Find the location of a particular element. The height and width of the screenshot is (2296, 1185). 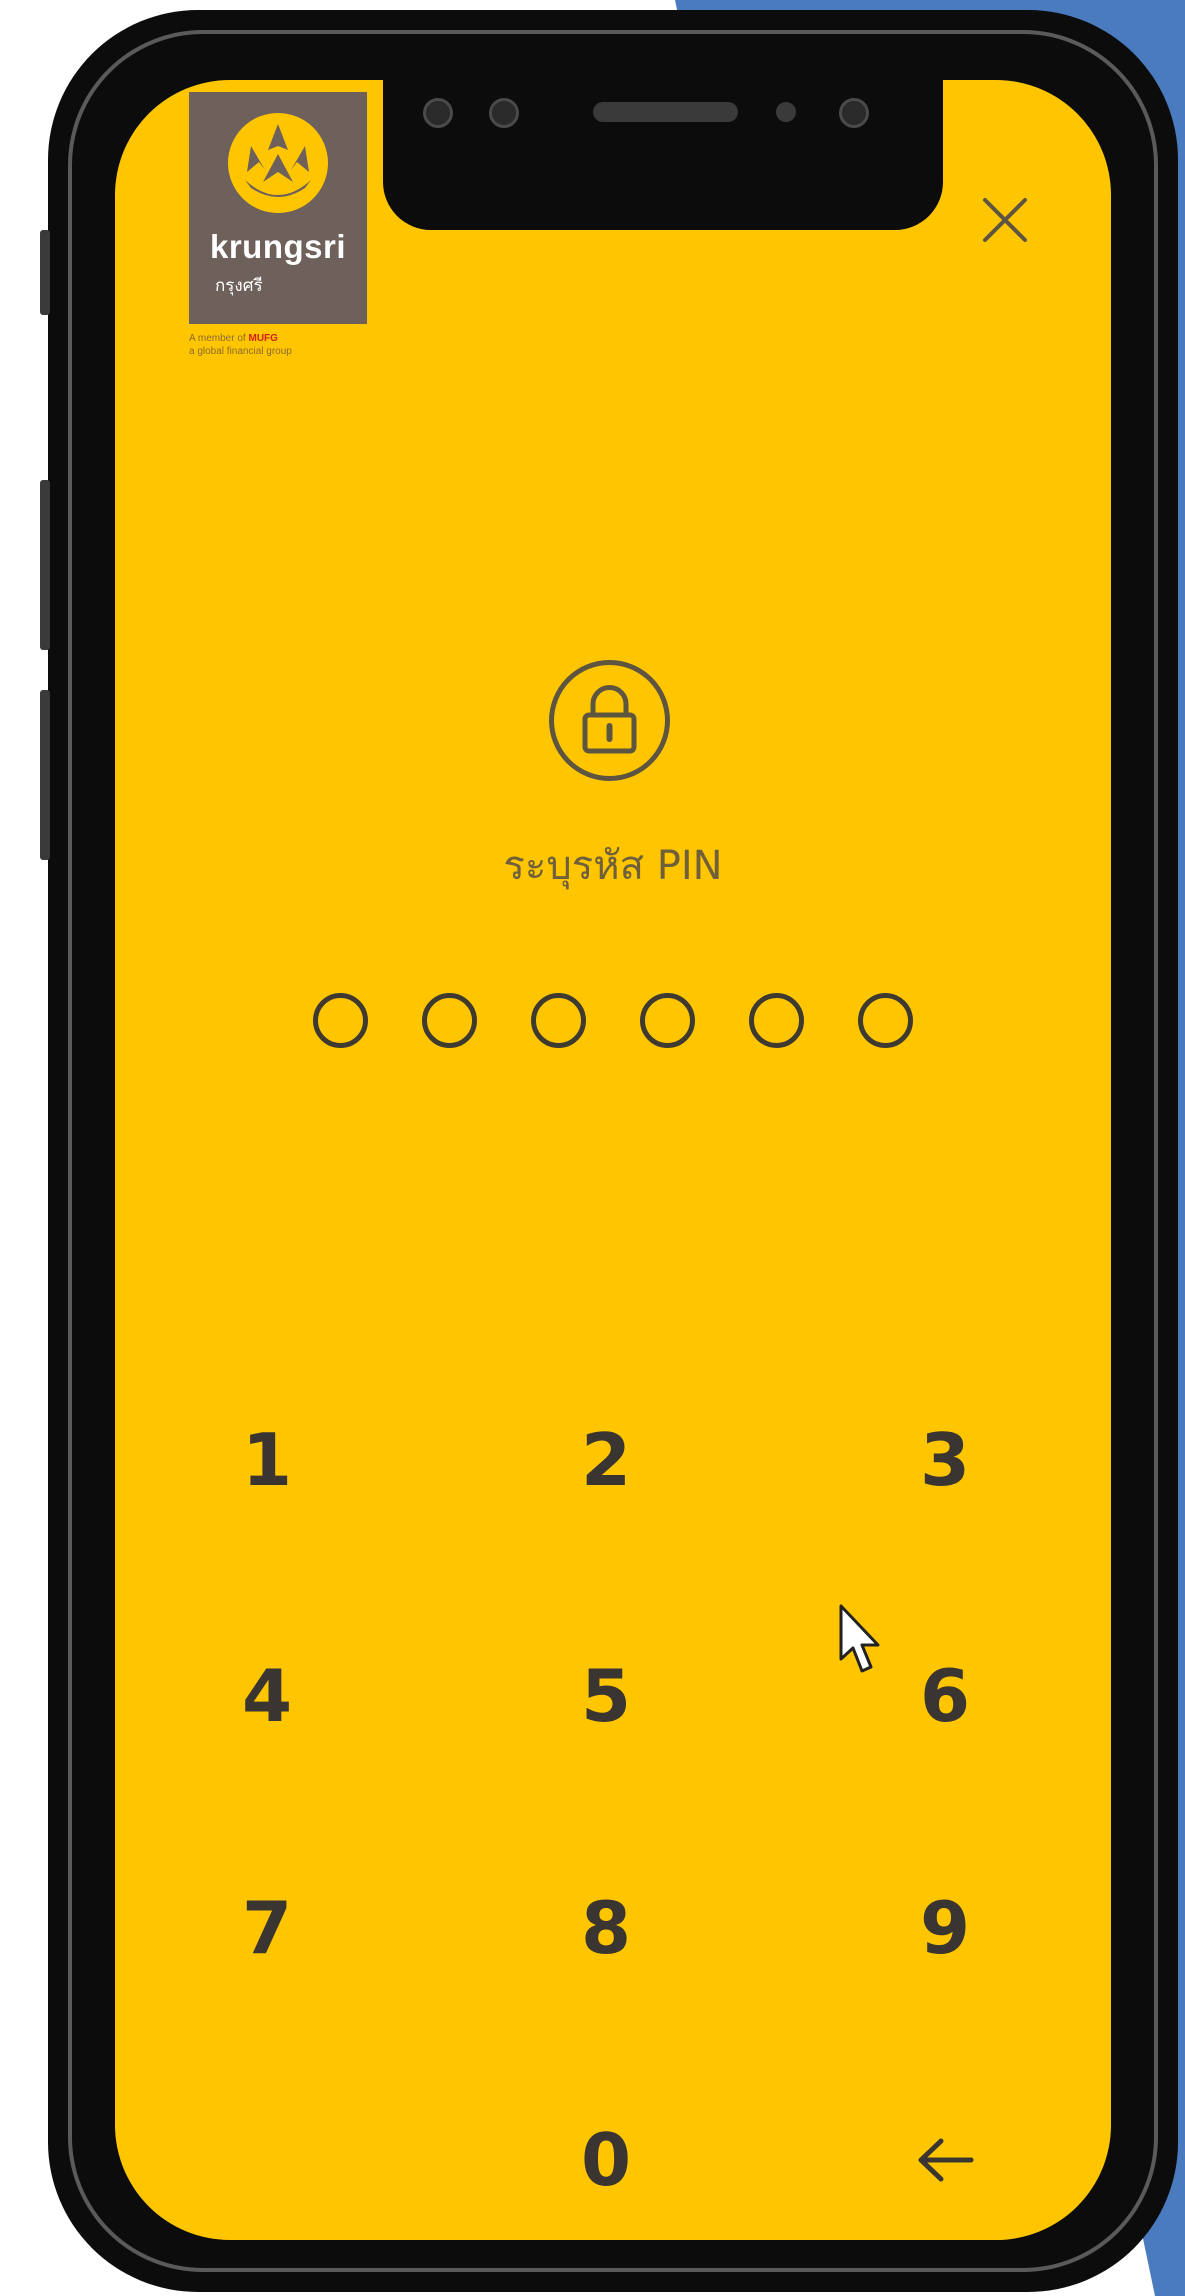

key-9: 9 is located at coordinates (945, 1928).